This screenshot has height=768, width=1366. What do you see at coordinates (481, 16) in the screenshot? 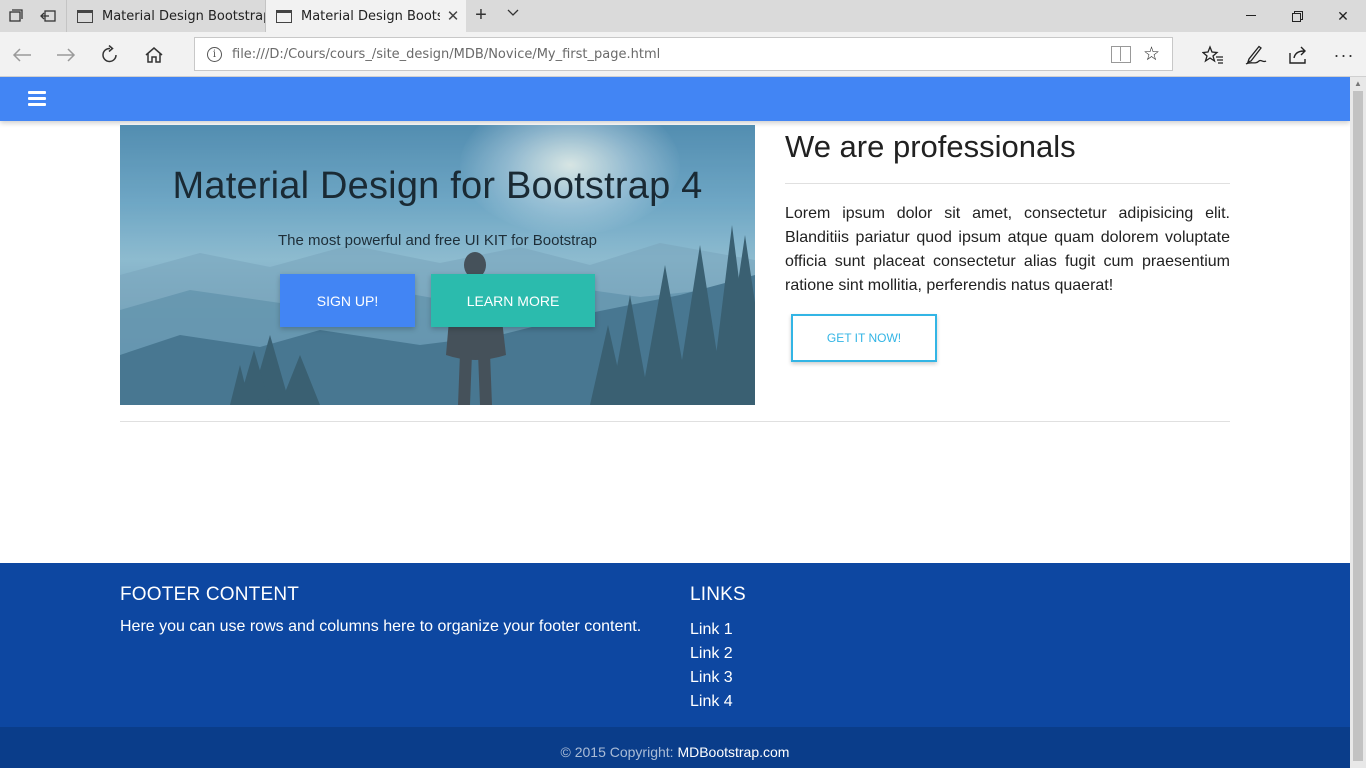
I see `new-tab-icon: +` at bounding box center [481, 16].